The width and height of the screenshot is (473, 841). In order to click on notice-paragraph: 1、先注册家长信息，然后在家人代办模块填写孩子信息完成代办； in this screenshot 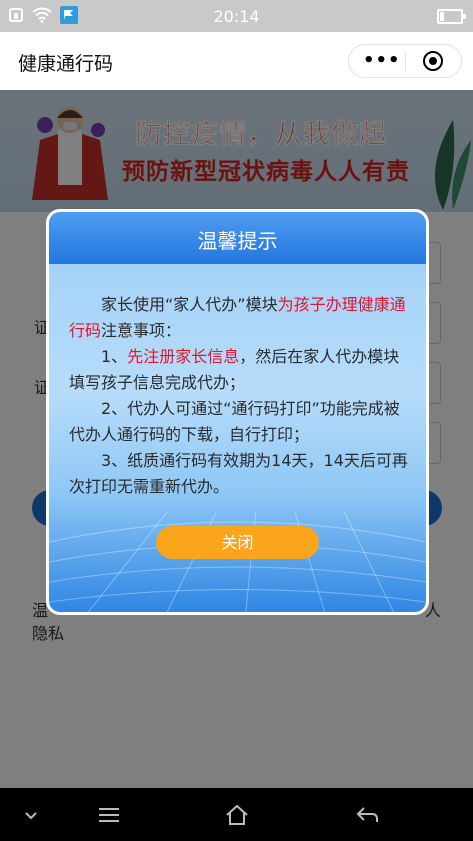, I will do `click(239, 370)`.